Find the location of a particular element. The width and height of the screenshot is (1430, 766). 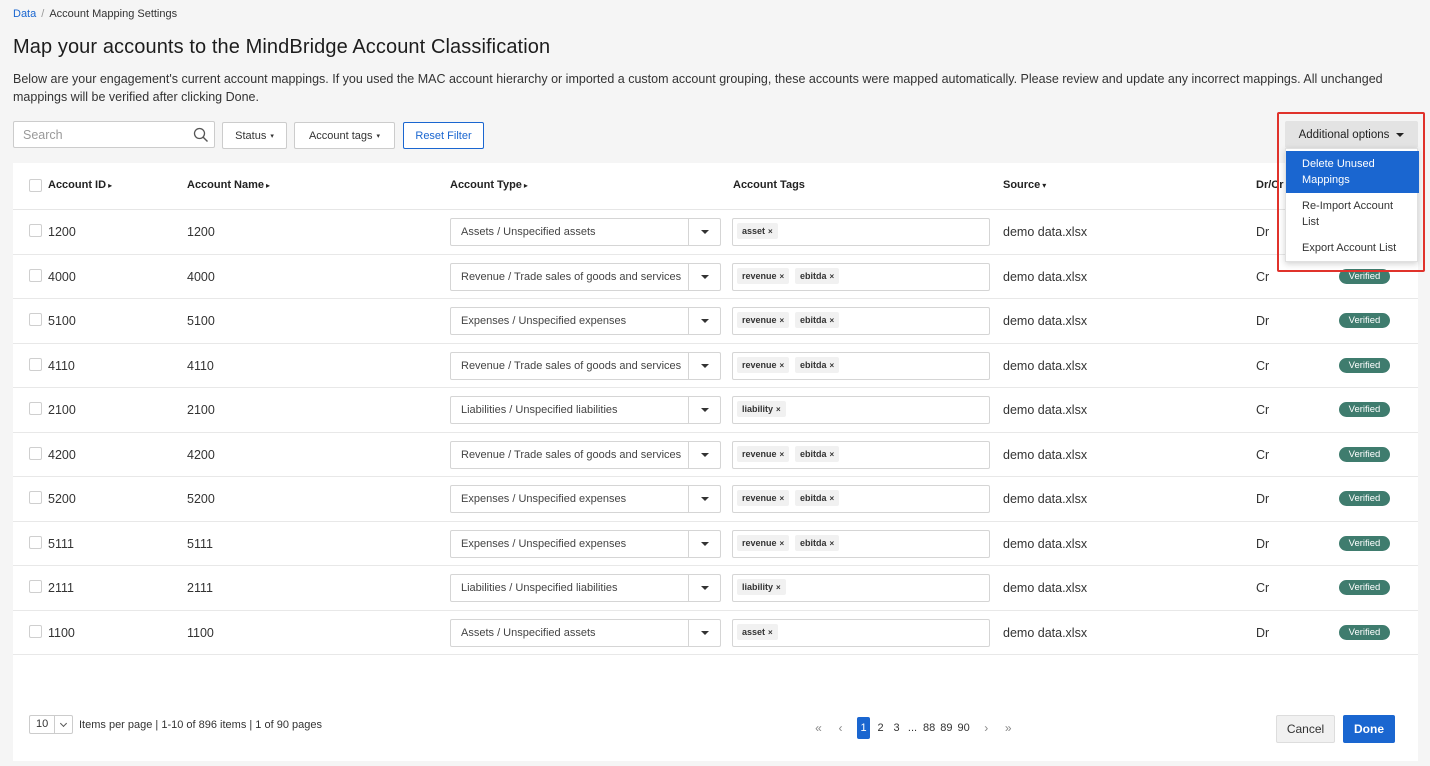

reset-filter-button: Reset Filter is located at coordinates (443, 135).